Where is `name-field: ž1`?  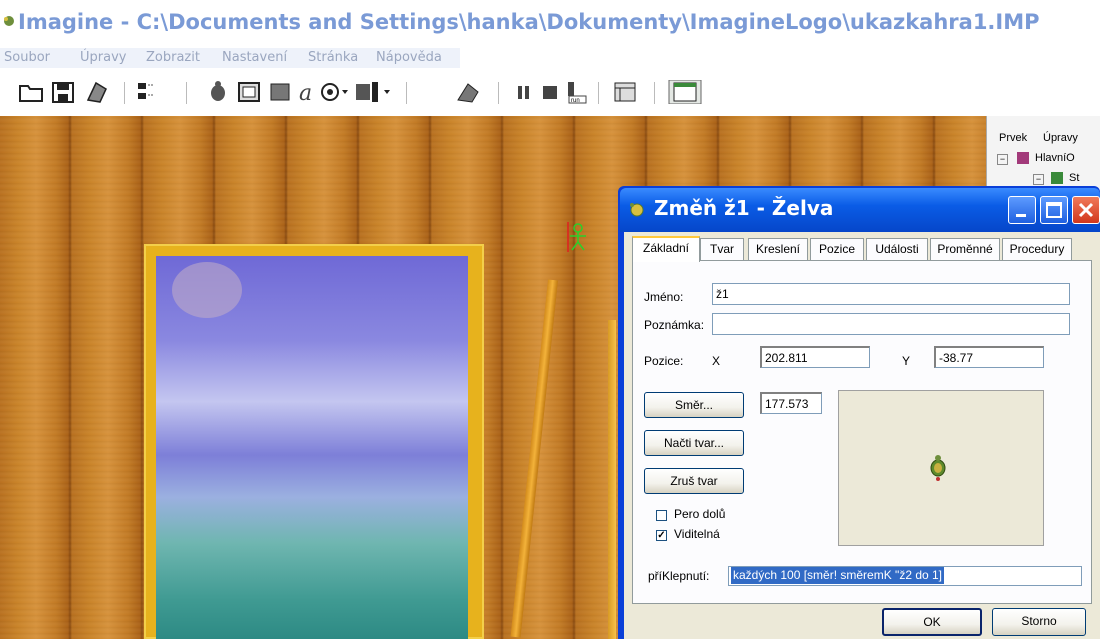 name-field: ž1 is located at coordinates (891, 294).